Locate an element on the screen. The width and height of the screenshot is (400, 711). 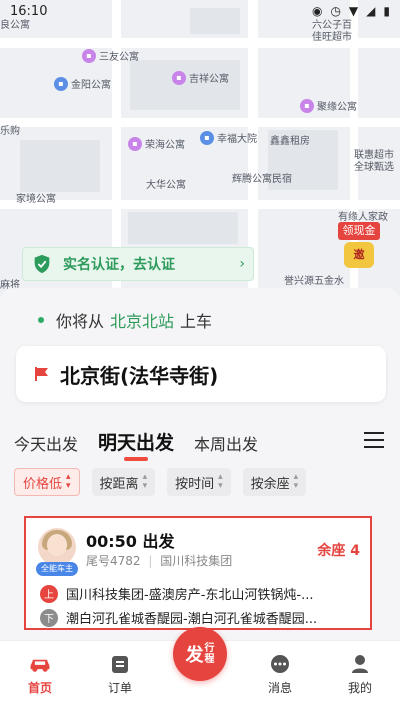
message-icon is located at coordinates (280, 664).